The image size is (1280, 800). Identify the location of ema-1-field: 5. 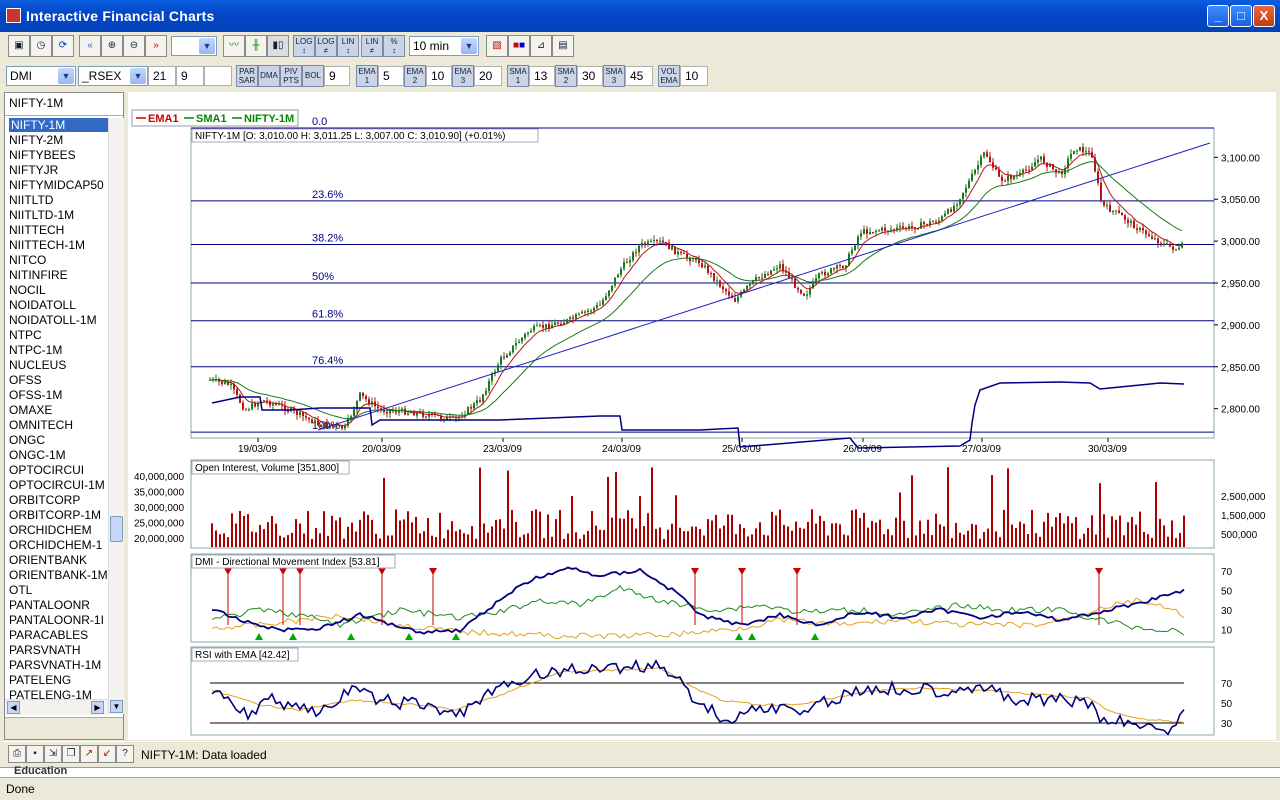
(391, 76).